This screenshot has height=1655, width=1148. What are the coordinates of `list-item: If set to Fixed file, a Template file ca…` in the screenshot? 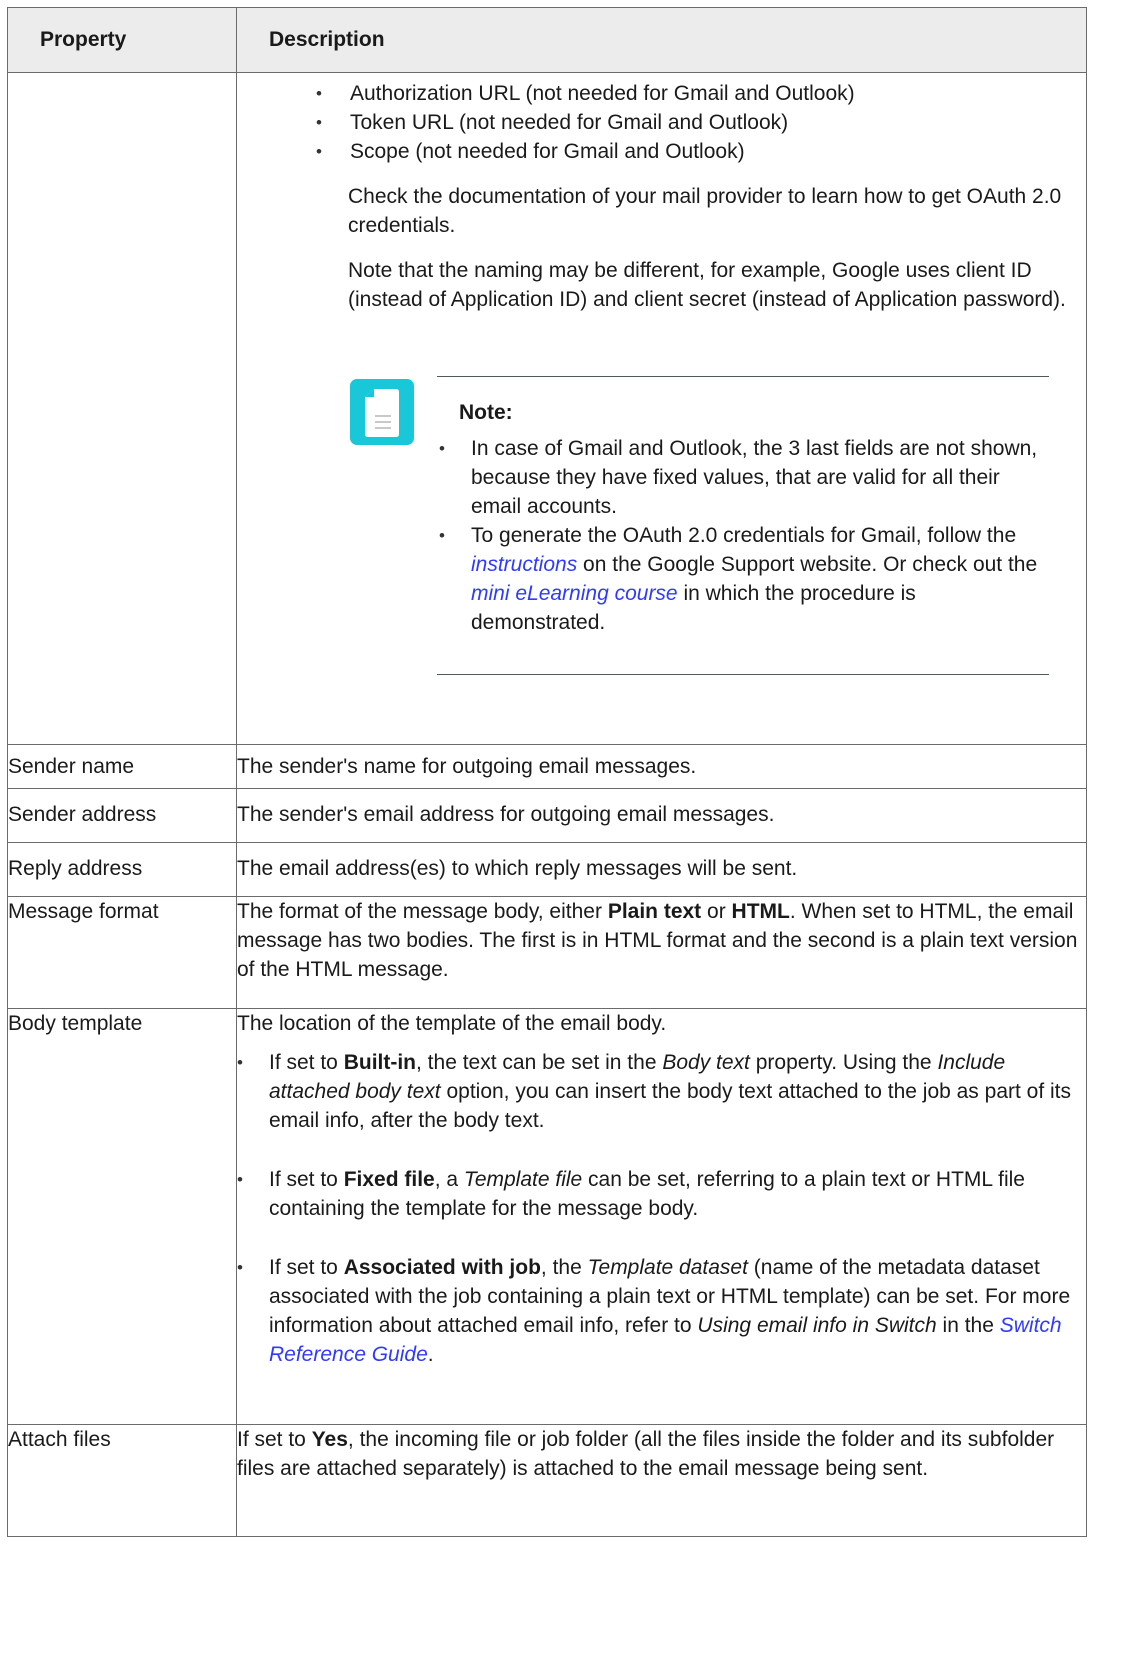 It's located at (661, 1194).